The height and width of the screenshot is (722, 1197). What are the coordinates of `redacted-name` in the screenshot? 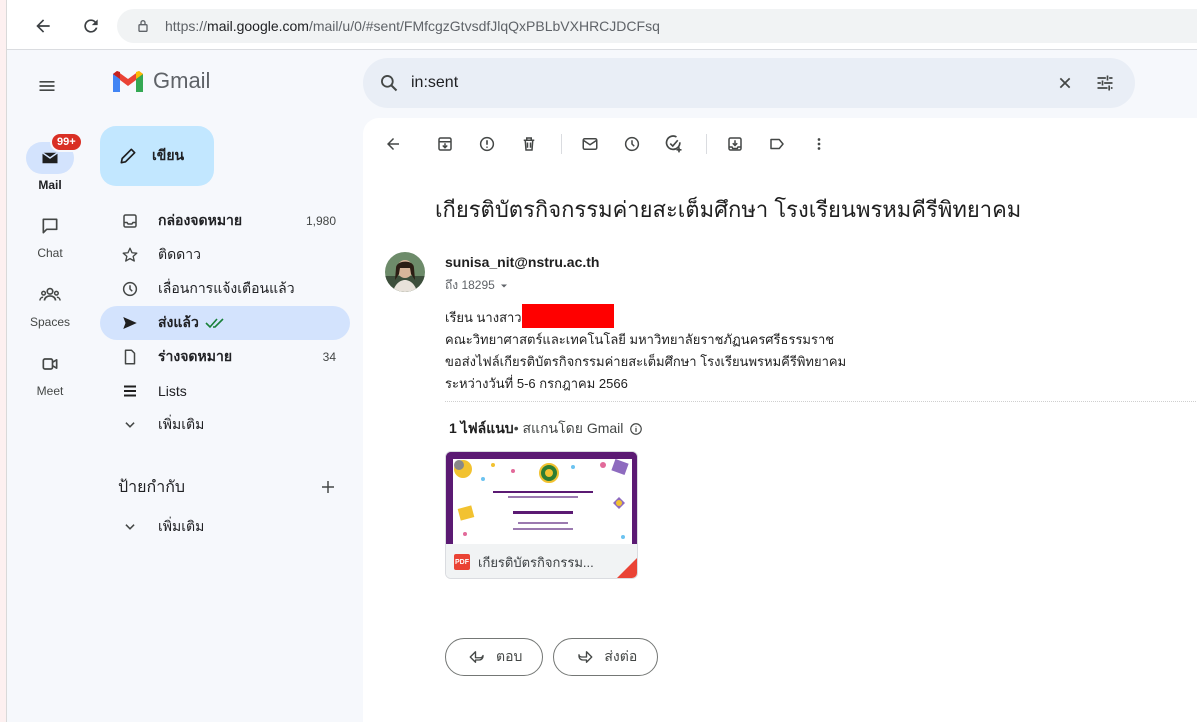 It's located at (567, 316).